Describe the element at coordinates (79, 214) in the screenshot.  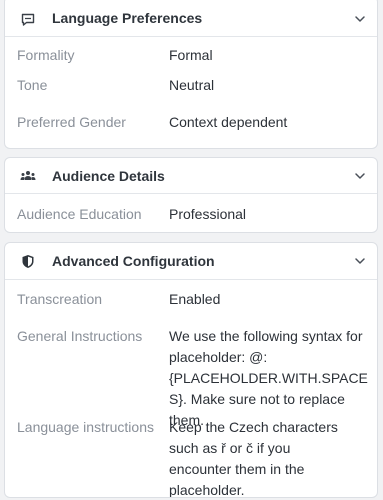
I see `field-label: Audience Education` at that location.